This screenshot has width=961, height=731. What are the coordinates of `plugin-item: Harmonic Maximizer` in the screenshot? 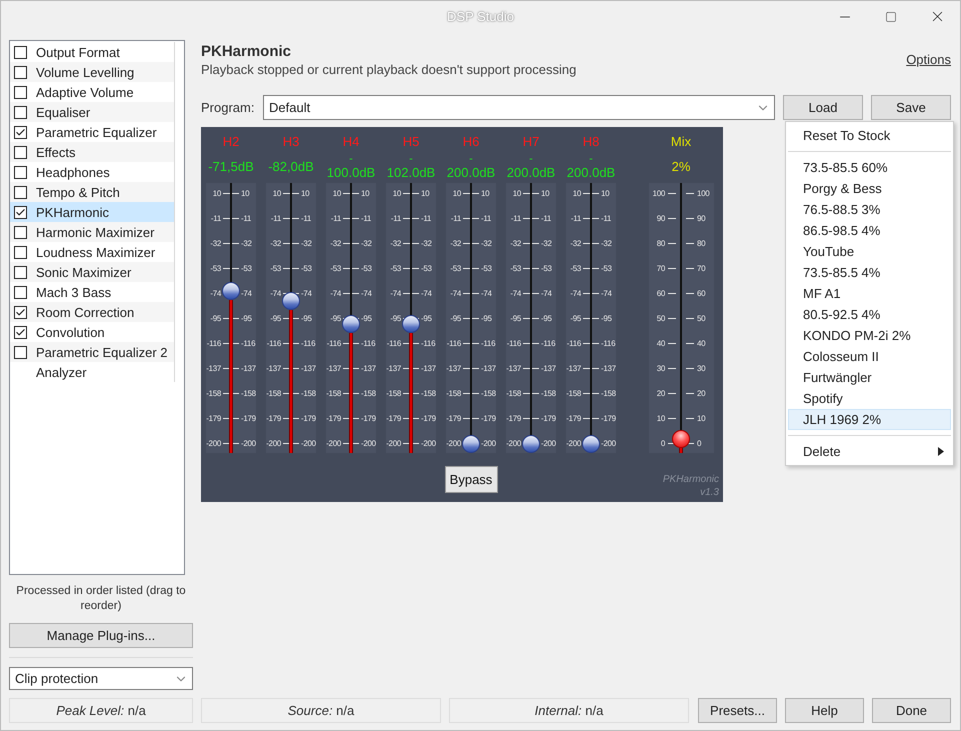 It's located at (92, 232).